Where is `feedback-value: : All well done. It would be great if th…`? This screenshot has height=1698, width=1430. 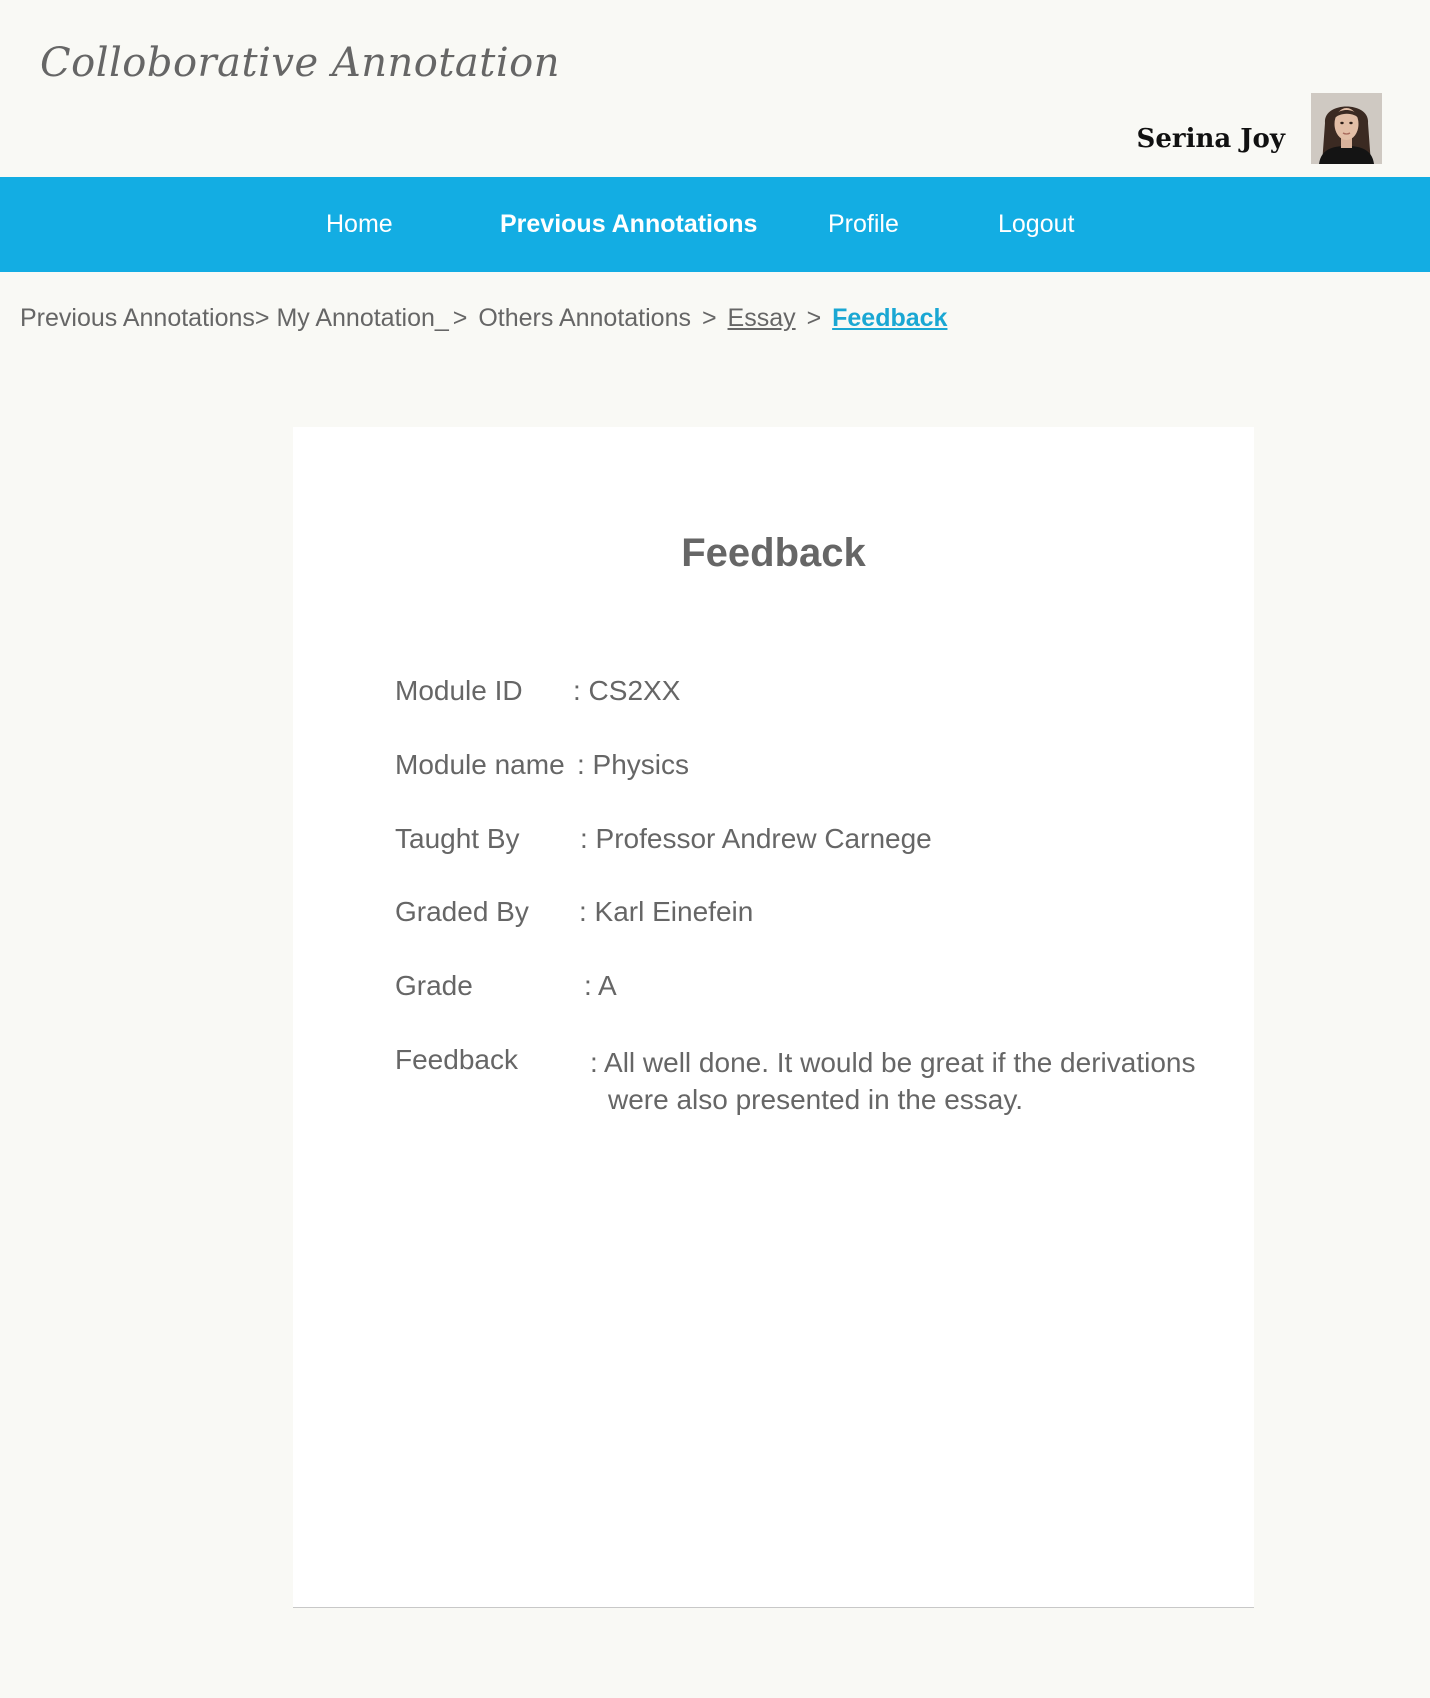 feedback-value: : All well done. It would be great if th… is located at coordinates (893, 1081).